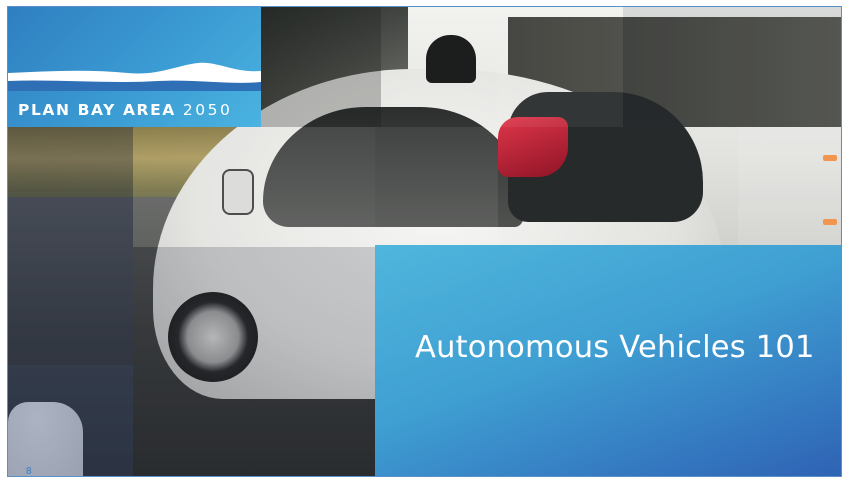 The height and width of the screenshot is (485, 849). What do you see at coordinates (207, 110) in the screenshot?
I see `brand-year: 2050` at bounding box center [207, 110].